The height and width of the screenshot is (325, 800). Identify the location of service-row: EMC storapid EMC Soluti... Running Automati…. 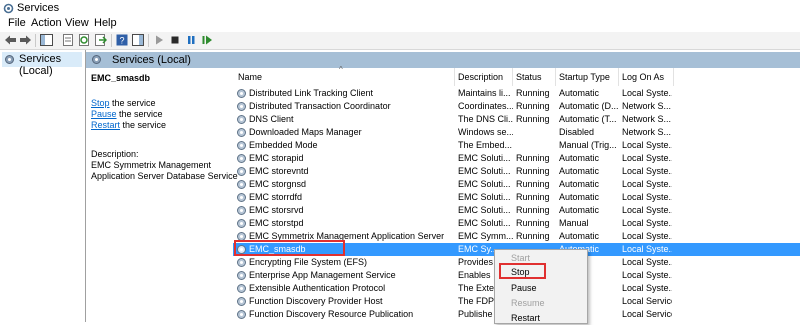
(516, 158).